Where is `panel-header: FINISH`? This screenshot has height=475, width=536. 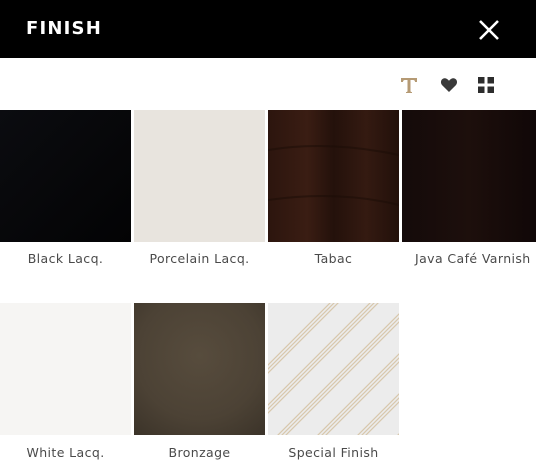 panel-header: FINISH is located at coordinates (268, 29).